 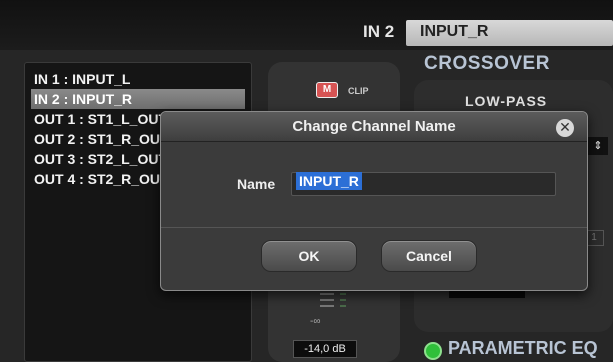 I want to click on clip-label: CLIP, so click(x=358, y=91).